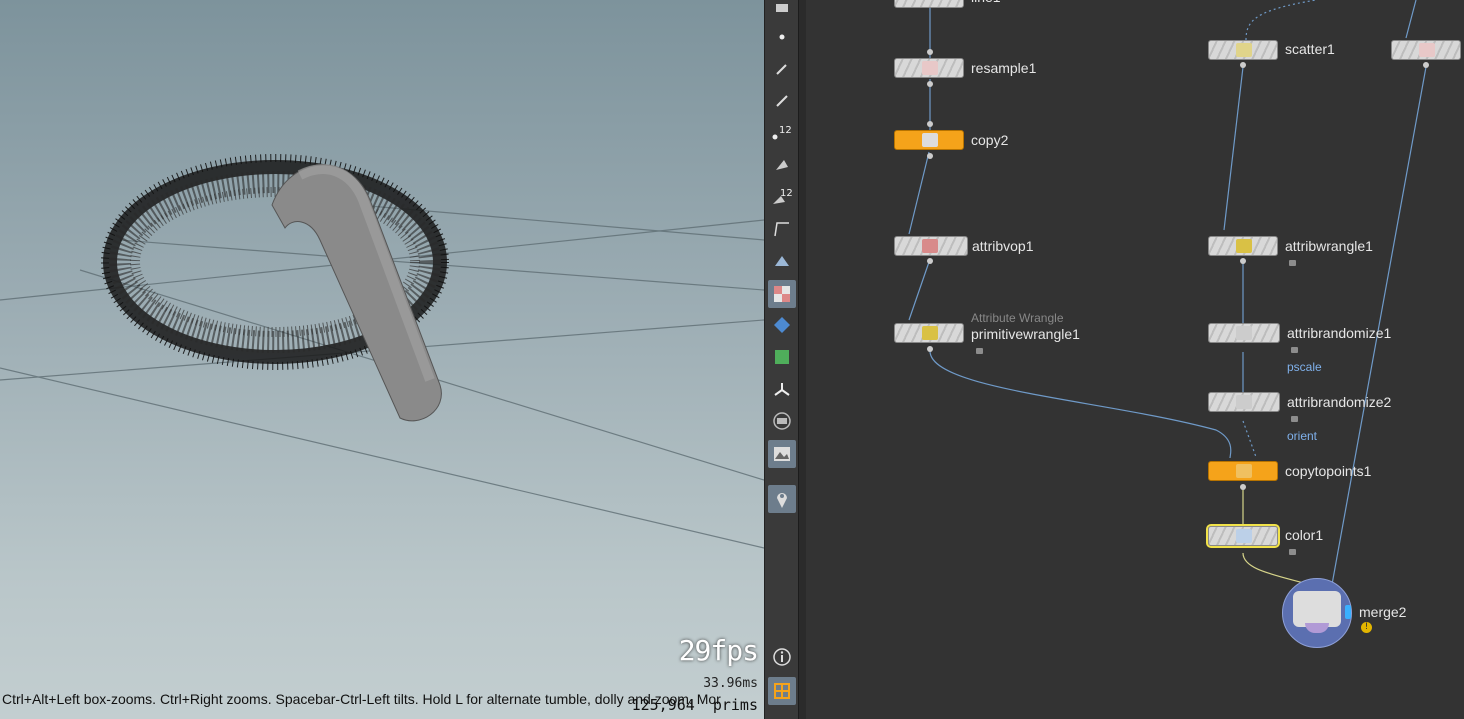  What do you see at coordinates (782, 691) in the screenshot?
I see `layout-icon` at bounding box center [782, 691].